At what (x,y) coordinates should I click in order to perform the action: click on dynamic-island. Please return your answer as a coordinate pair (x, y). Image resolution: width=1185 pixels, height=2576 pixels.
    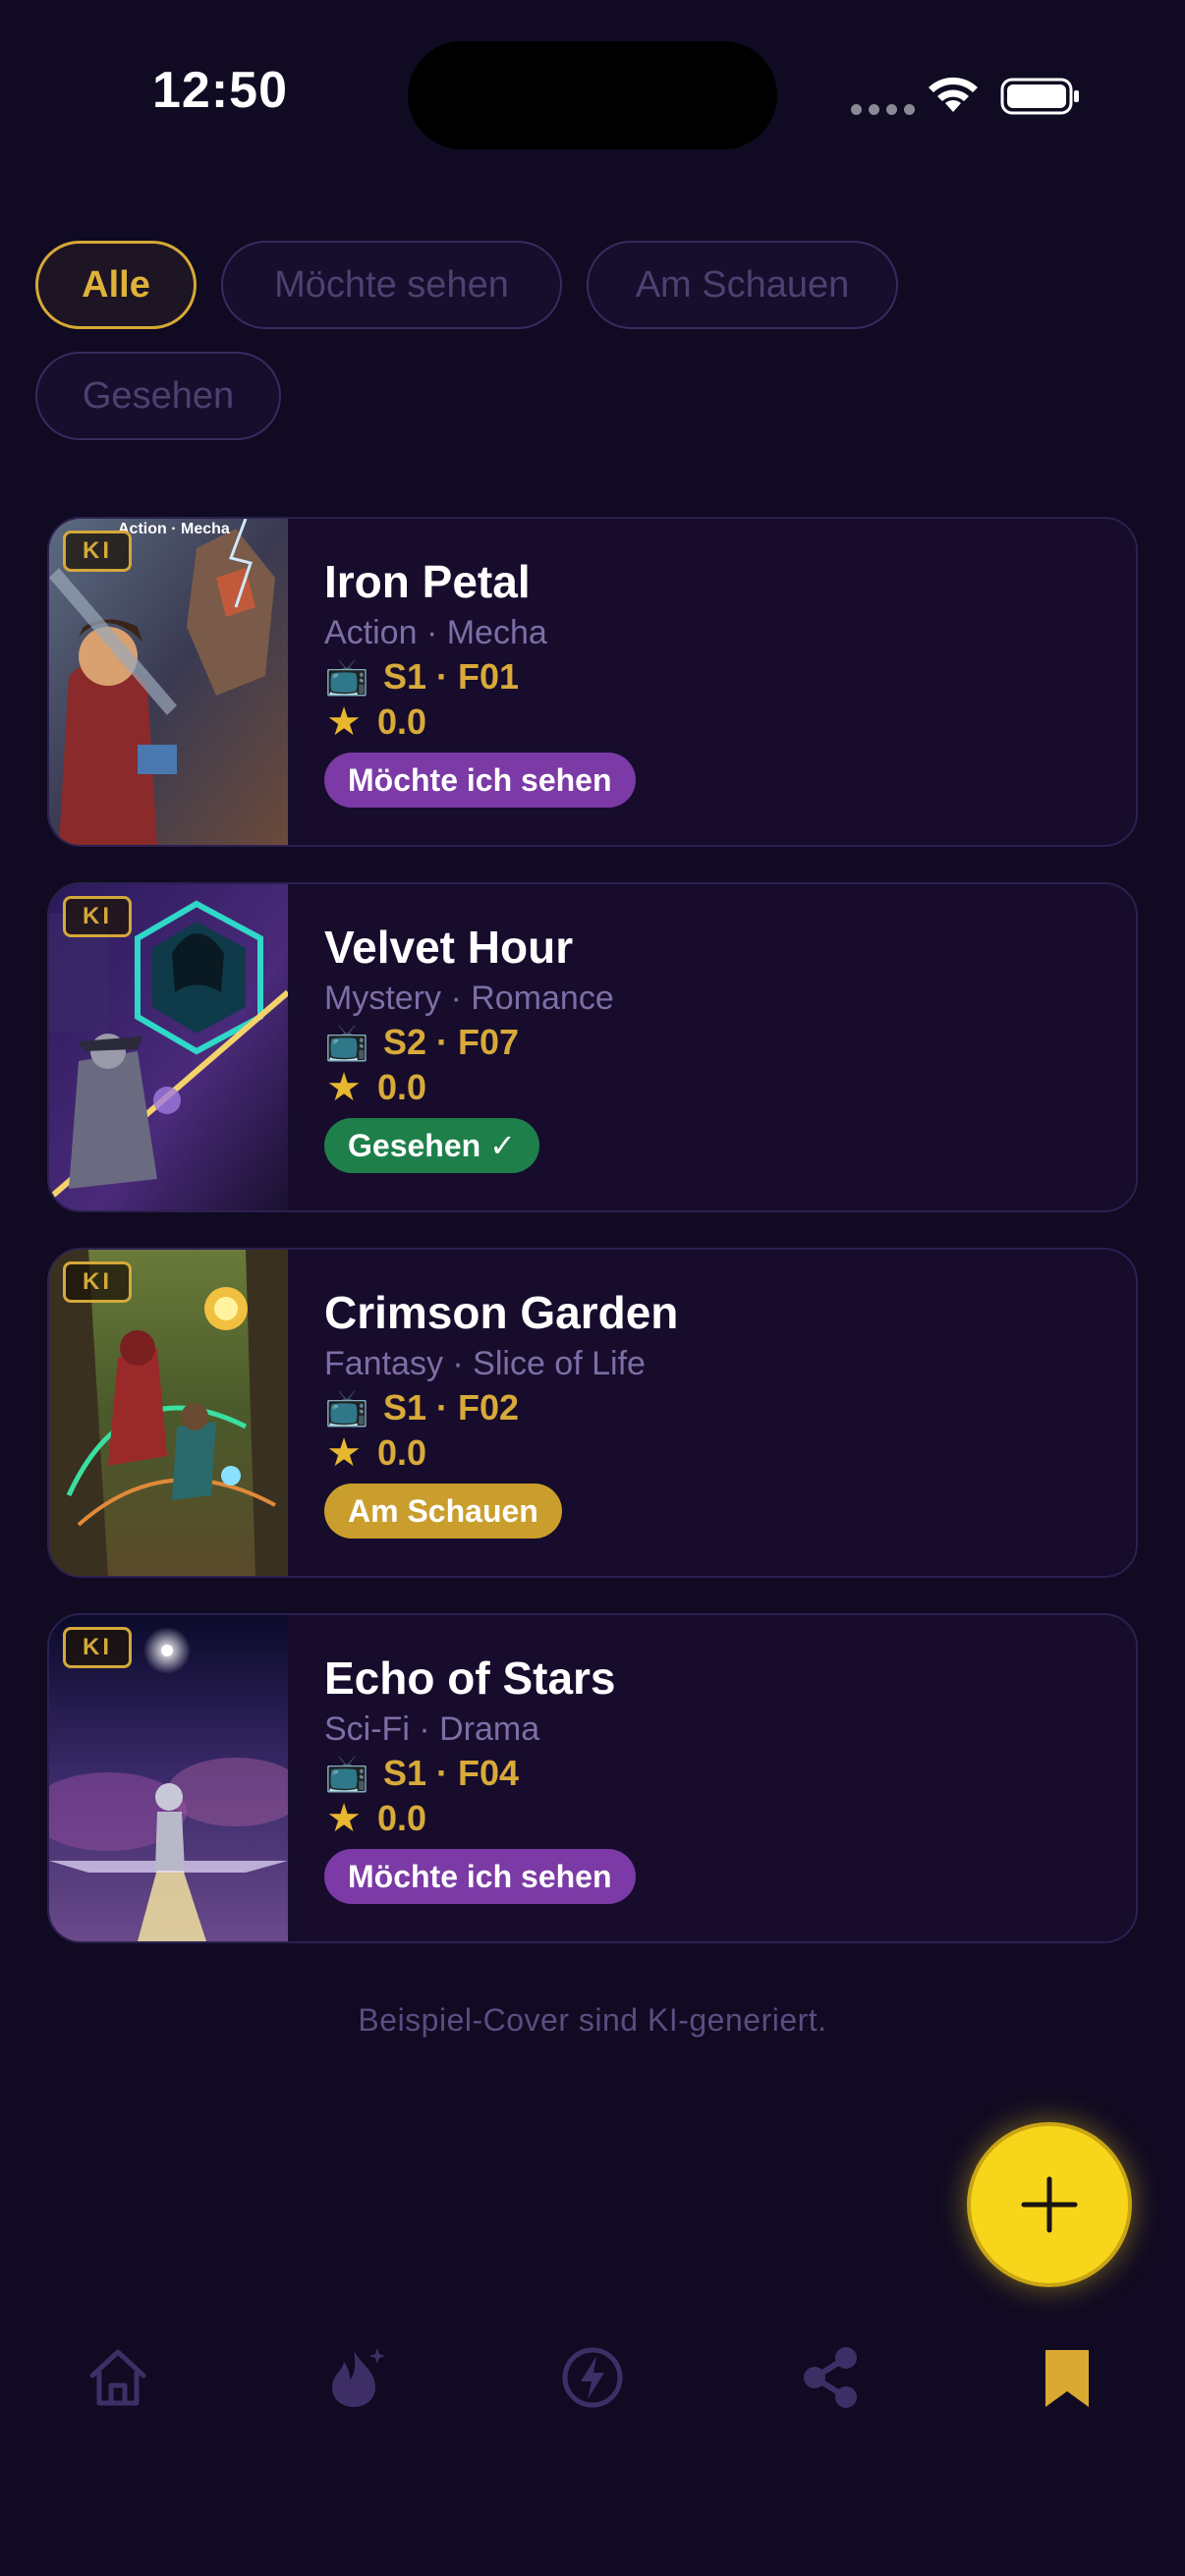
    Looking at the image, I should click on (592, 95).